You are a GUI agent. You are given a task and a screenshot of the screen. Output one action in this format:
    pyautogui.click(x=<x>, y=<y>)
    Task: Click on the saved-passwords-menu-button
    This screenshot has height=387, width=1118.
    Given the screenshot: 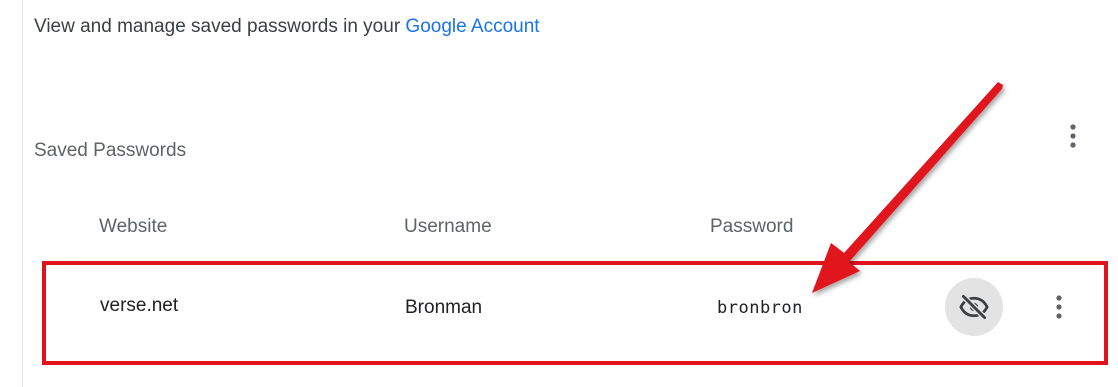 What is the action you would take?
    pyautogui.click(x=1073, y=136)
    